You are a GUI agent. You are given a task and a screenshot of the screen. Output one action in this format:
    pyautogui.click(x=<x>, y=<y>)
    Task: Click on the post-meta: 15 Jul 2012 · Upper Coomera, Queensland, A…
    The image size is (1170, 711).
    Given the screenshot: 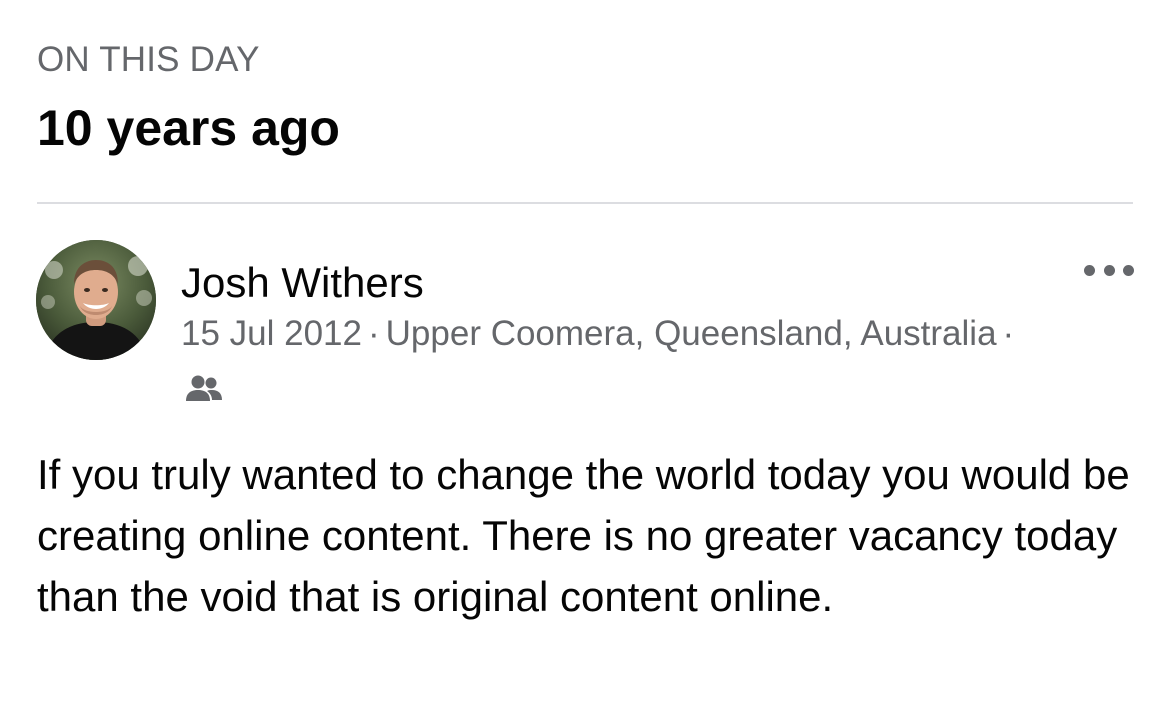 What is the action you would take?
    pyautogui.click(x=601, y=362)
    